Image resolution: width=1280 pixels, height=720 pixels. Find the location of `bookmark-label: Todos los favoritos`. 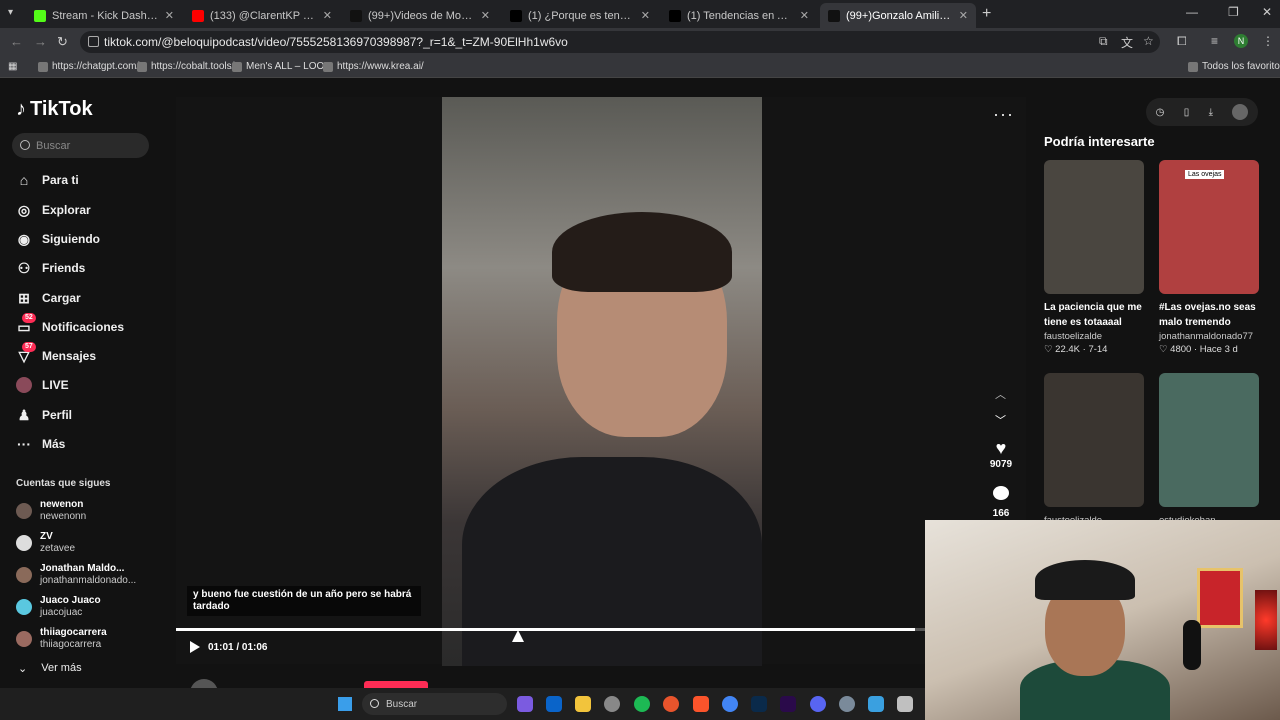

bookmark-label: Todos los favoritos is located at coordinates (1241, 66).